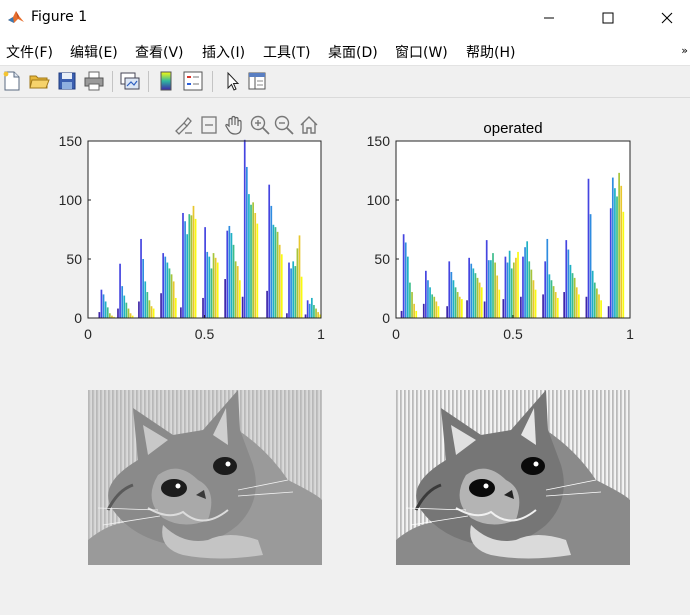  What do you see at coordinates (684, 50) in the screenshot?
I see `double-chevron-right-icon: »` at bounding box center [684, 50].